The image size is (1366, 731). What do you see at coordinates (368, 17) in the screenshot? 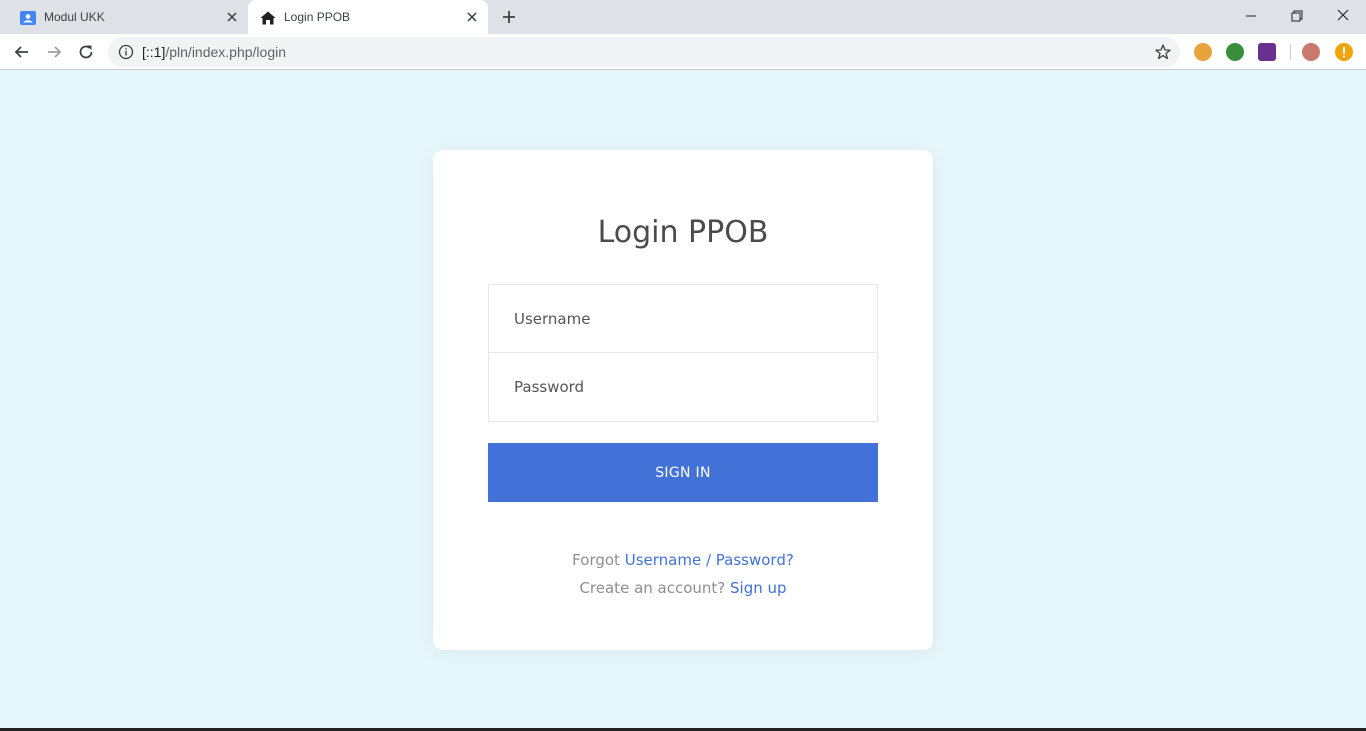
I see `tab-login-ppob: Login PPOB` at bounding box center [368, 17].